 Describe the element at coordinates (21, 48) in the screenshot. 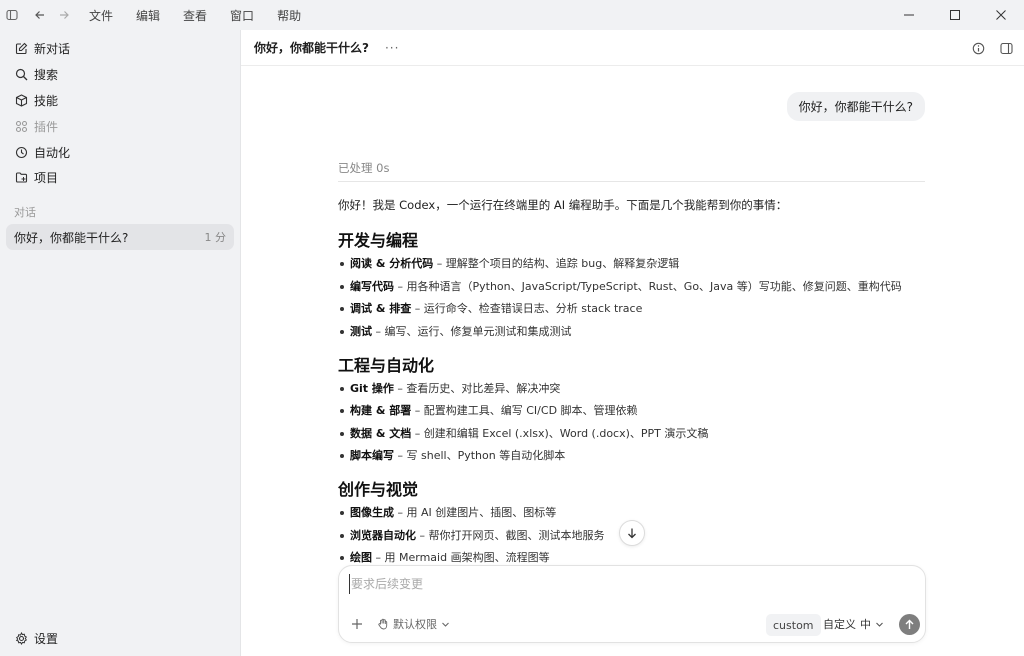

I see `edit-icon` at that location.